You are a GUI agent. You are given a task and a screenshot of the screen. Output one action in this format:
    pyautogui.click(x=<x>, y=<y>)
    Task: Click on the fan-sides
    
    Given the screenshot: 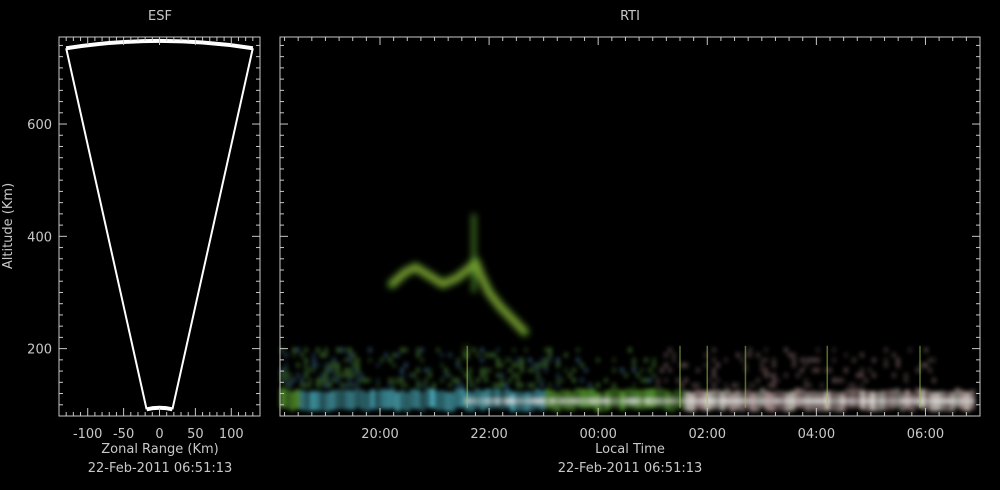 What is the action you would take?
    pyautogui.click(x=159, y=229)
    